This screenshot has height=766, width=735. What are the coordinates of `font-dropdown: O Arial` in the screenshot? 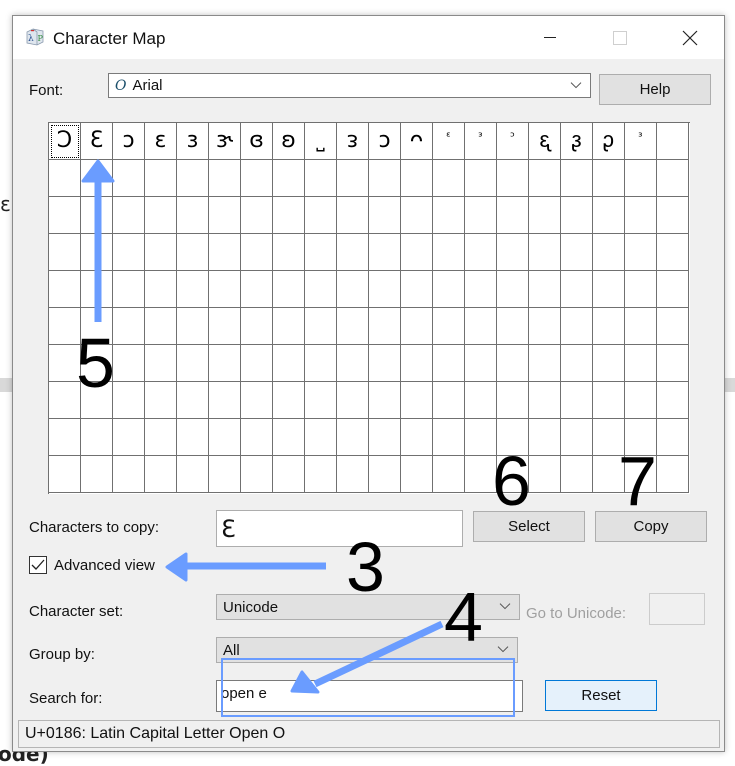 It's located at (349, 85).